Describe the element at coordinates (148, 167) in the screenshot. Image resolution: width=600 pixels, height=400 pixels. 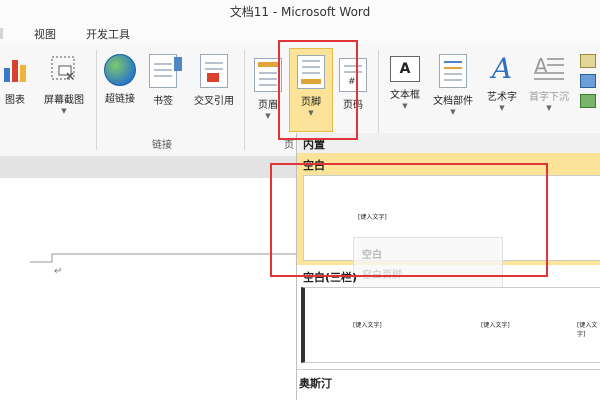
I see `document-ruler-bar` at that location.